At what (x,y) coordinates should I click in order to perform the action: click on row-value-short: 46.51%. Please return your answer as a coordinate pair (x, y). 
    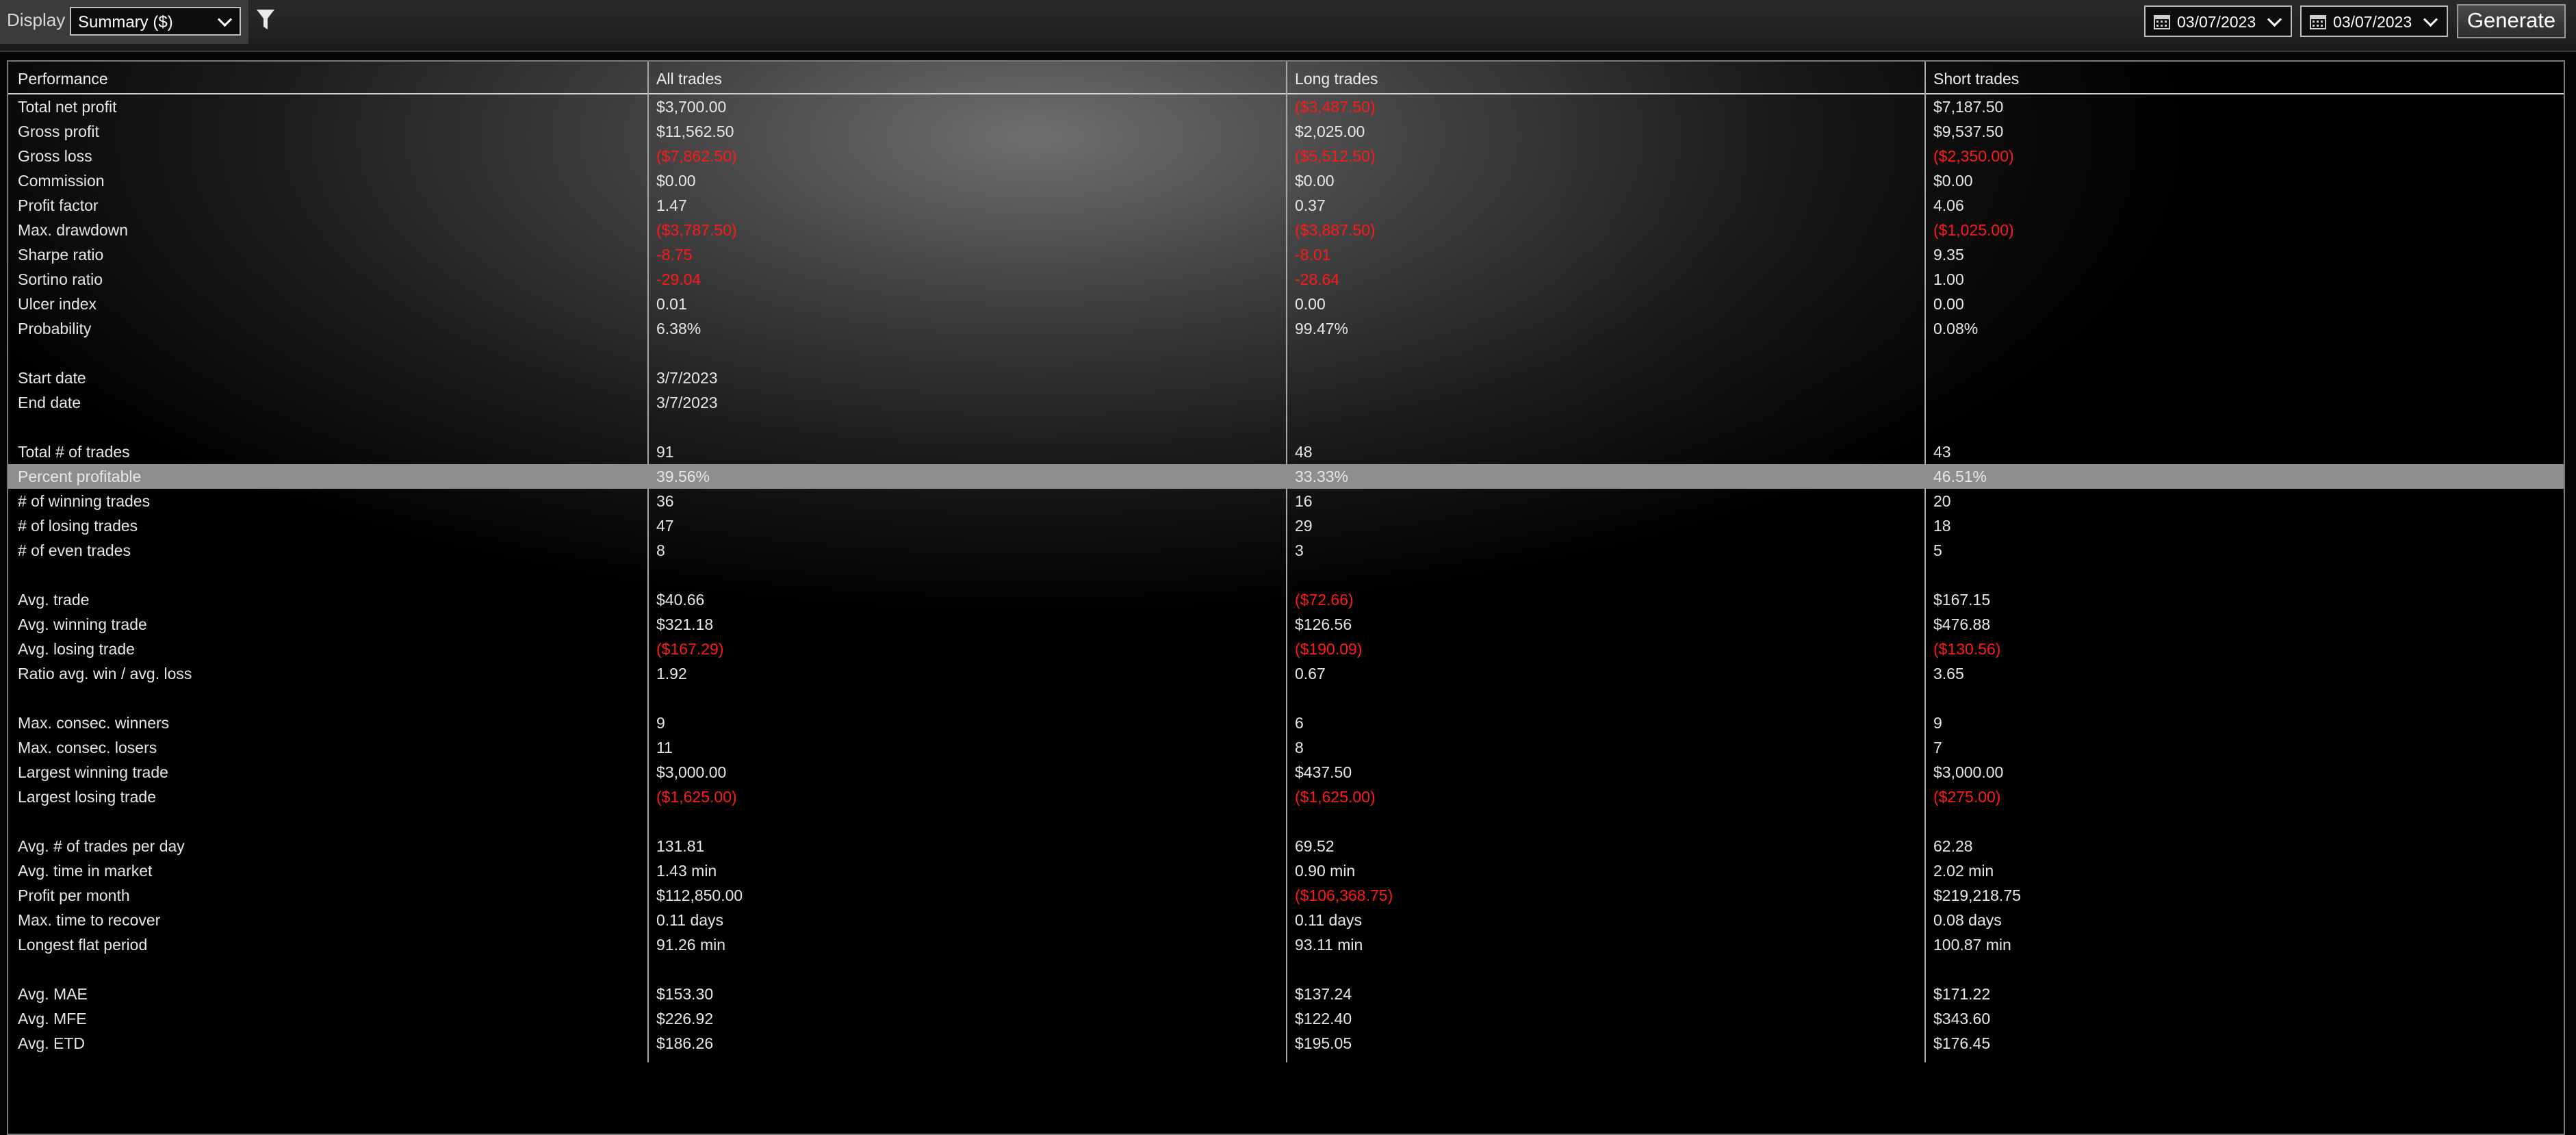
    Looking at the image, I should click on (1960, 477).